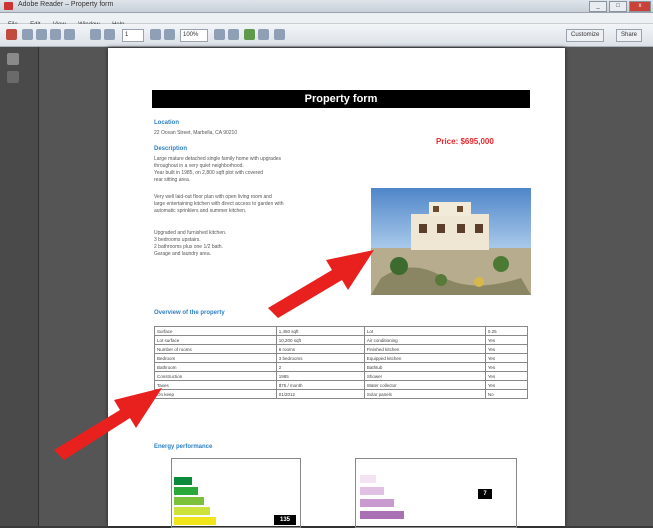  Describe the element at coordinates (19, 286) in the screenshot. I see `navigation-pane` at that location.